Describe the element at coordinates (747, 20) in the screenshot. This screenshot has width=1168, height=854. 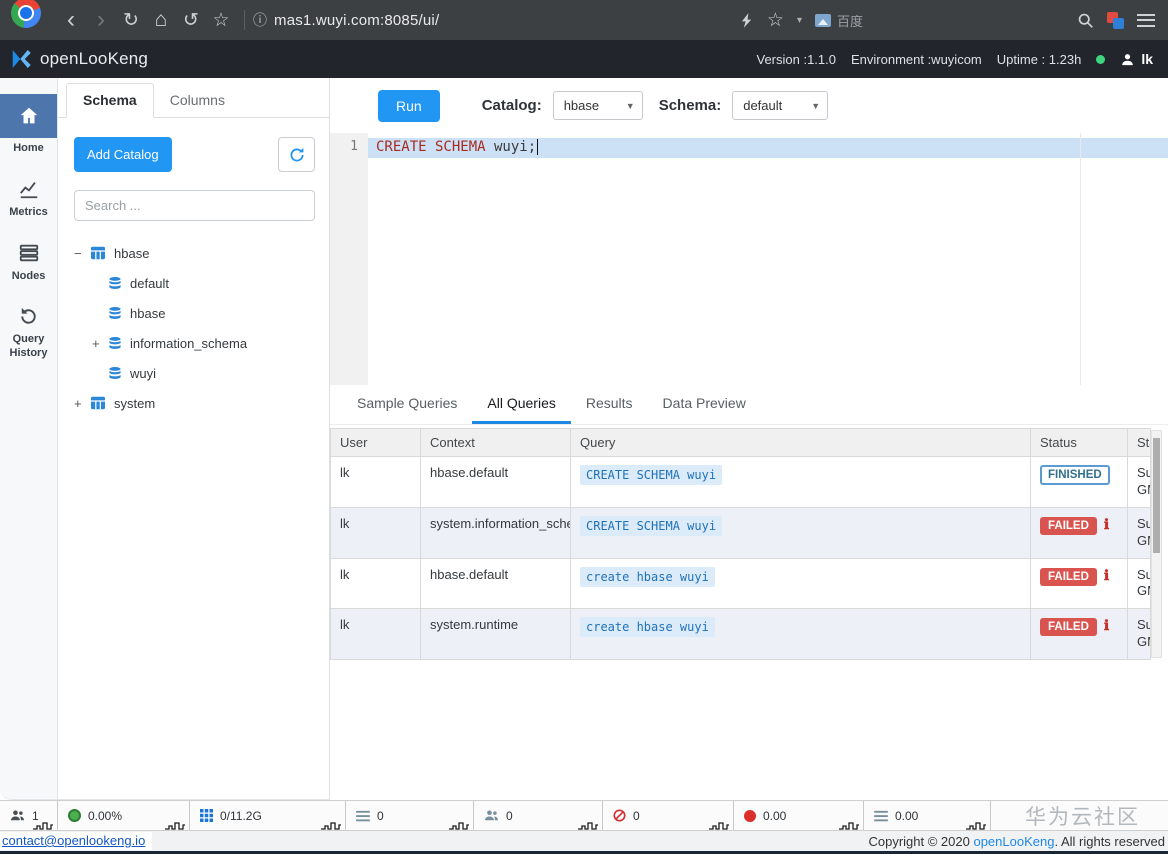
I see `flash-icon` at that location.